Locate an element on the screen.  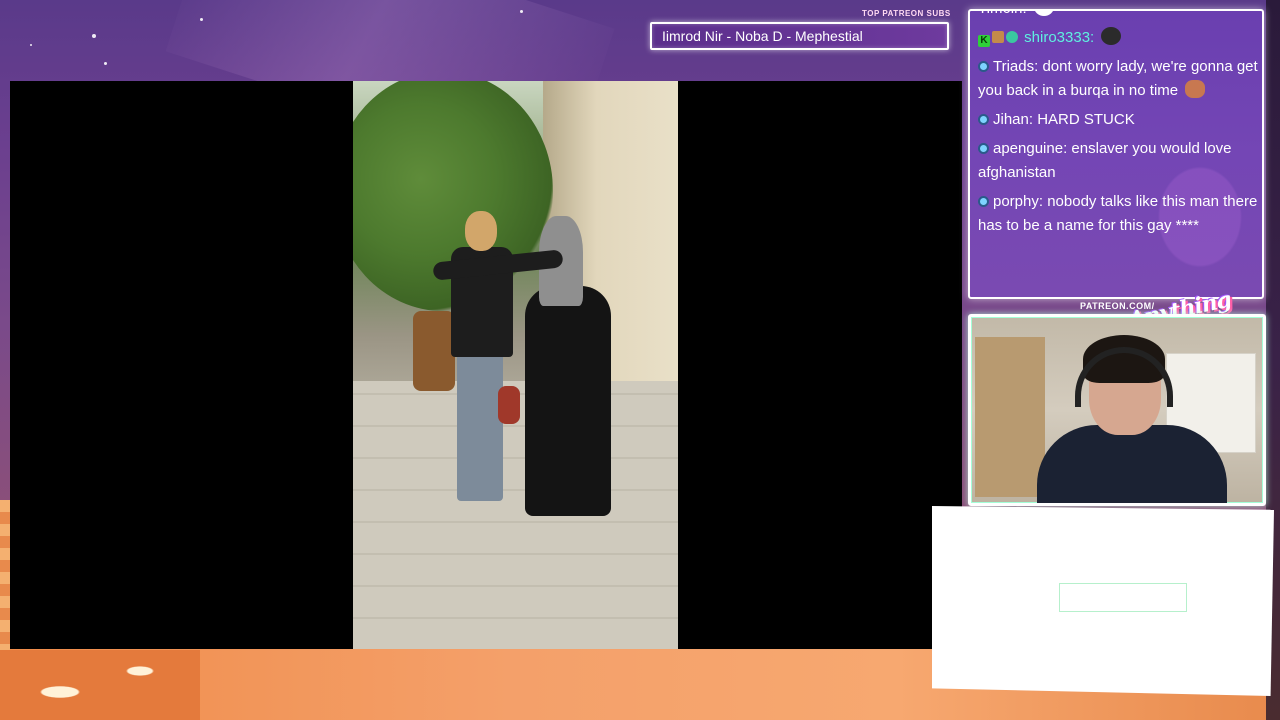
chat-username: porphy: is located at coordinates (1018, 201).